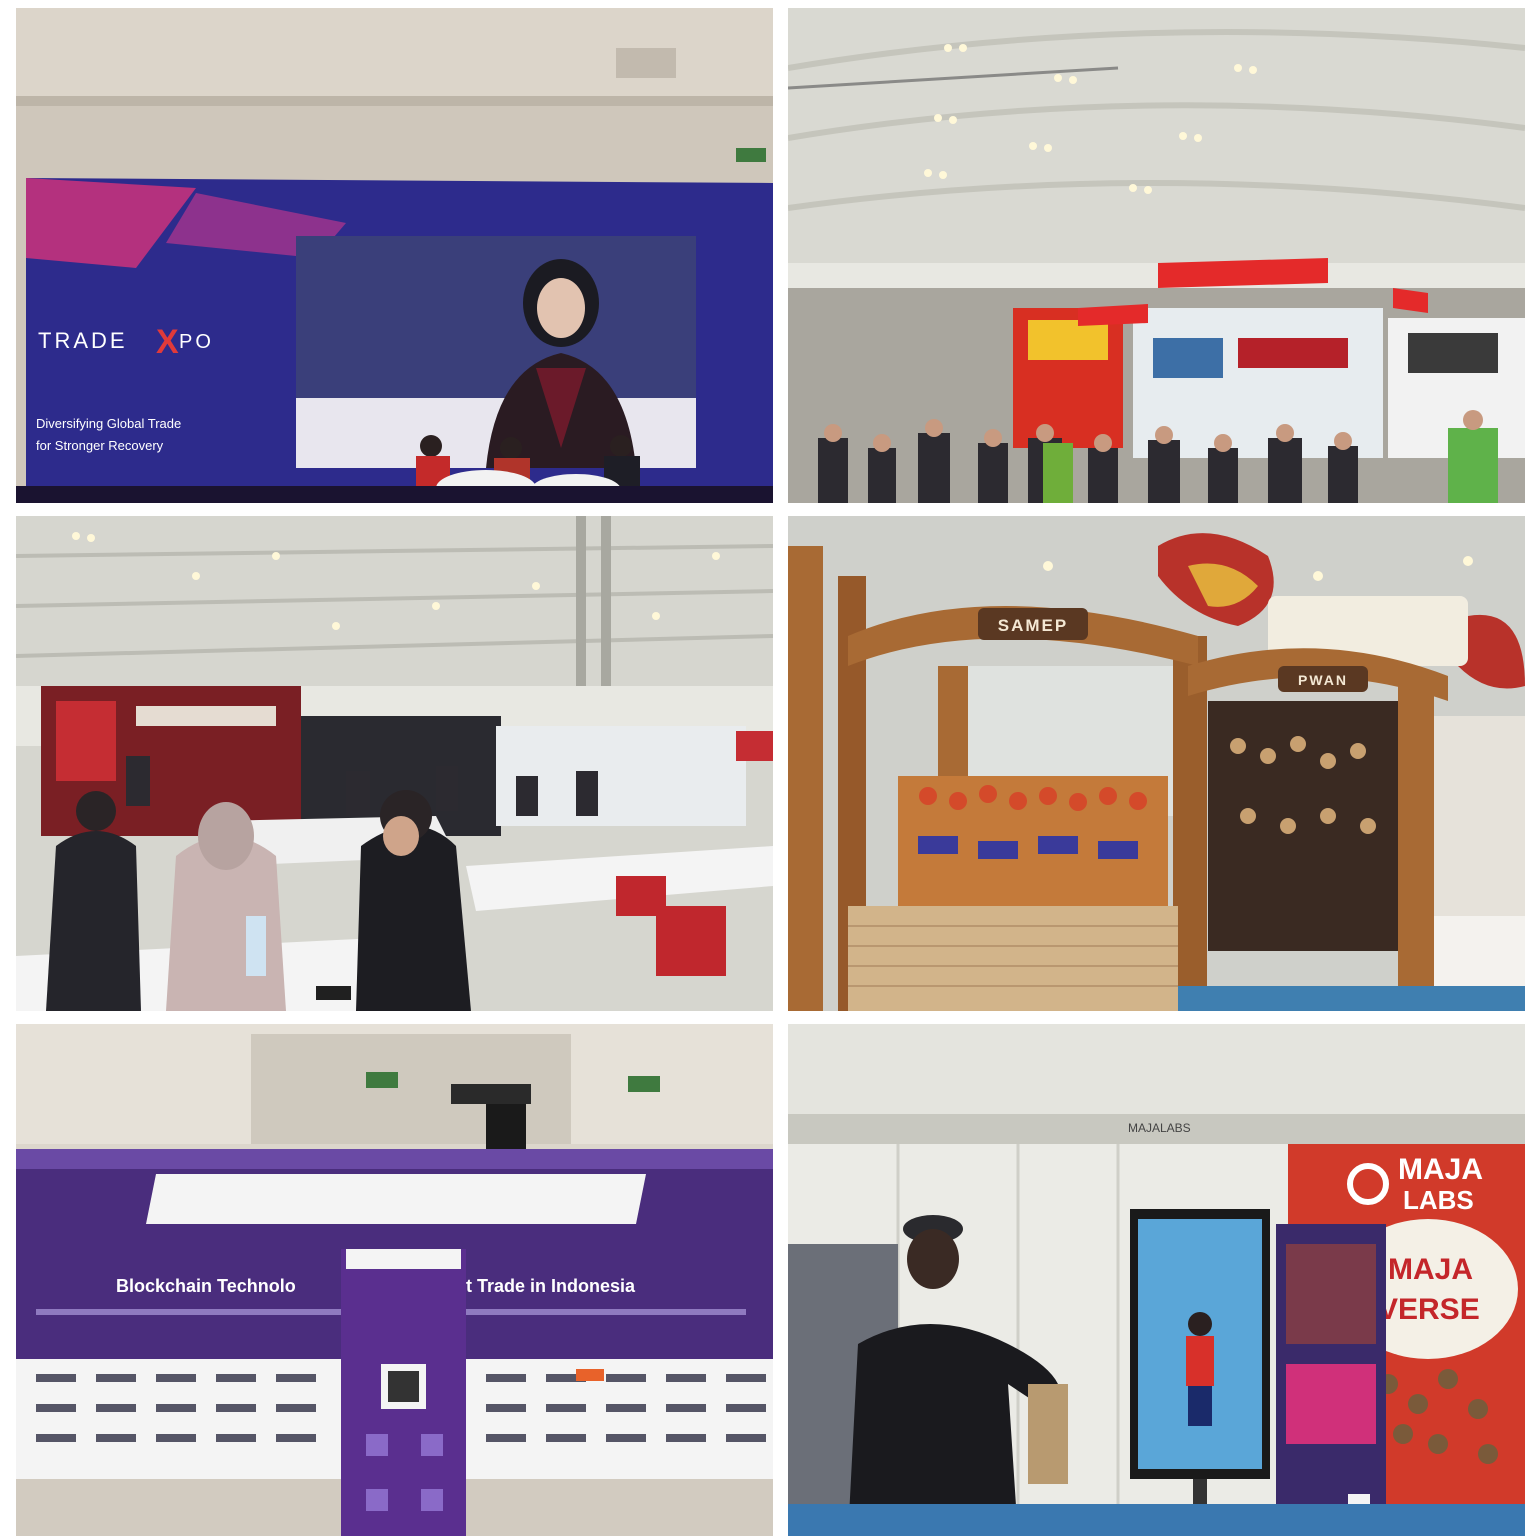  Describe the element at coordinates (1429, 1309) in the screenshot. I see `slogan-line-2: VERSE` at that location.